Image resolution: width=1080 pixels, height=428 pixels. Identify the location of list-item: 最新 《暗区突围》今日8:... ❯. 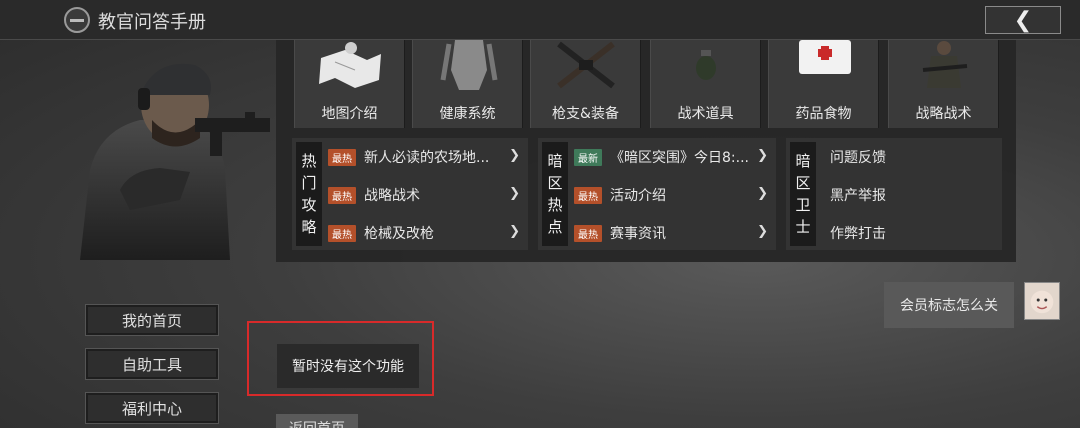
(671, 157).